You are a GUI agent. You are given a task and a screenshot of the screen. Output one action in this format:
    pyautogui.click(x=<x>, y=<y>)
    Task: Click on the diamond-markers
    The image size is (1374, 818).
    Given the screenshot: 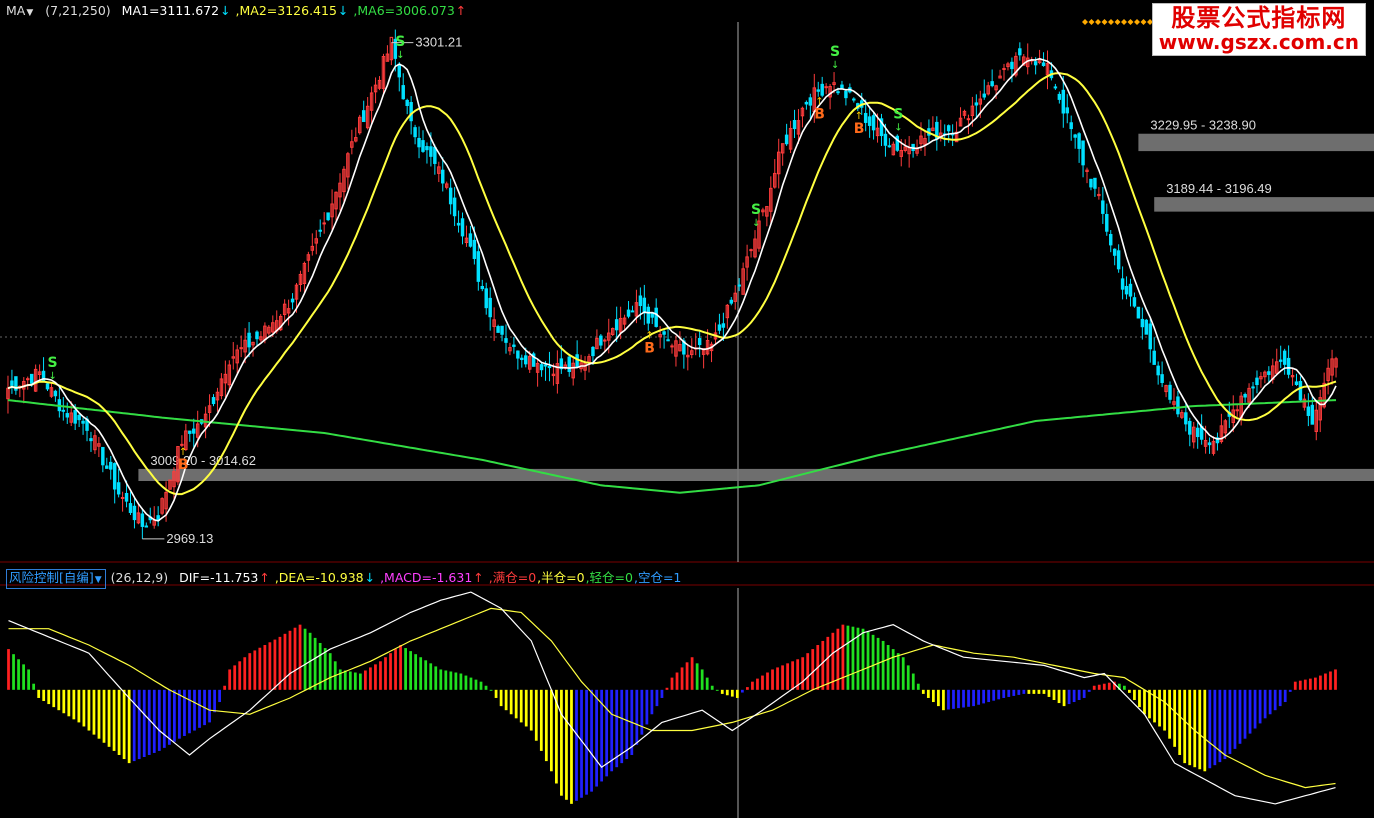 What is the action you would take?
    pyautogui.click(x=1121, y=22)
    